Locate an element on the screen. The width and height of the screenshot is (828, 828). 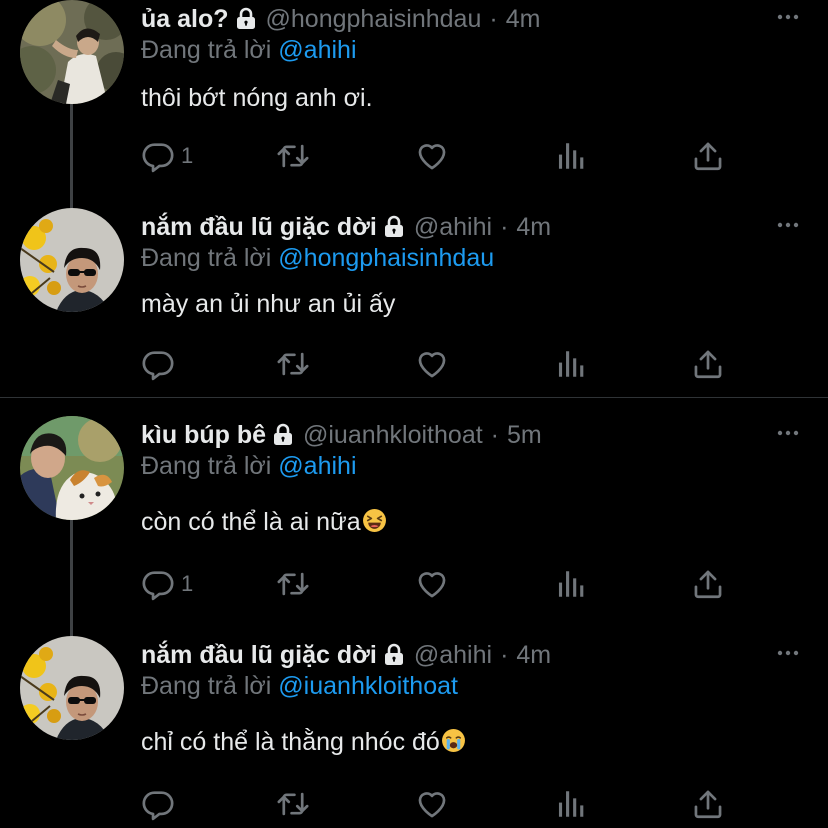
crying-face-emoji-icon is located at coordinates (453, 740).